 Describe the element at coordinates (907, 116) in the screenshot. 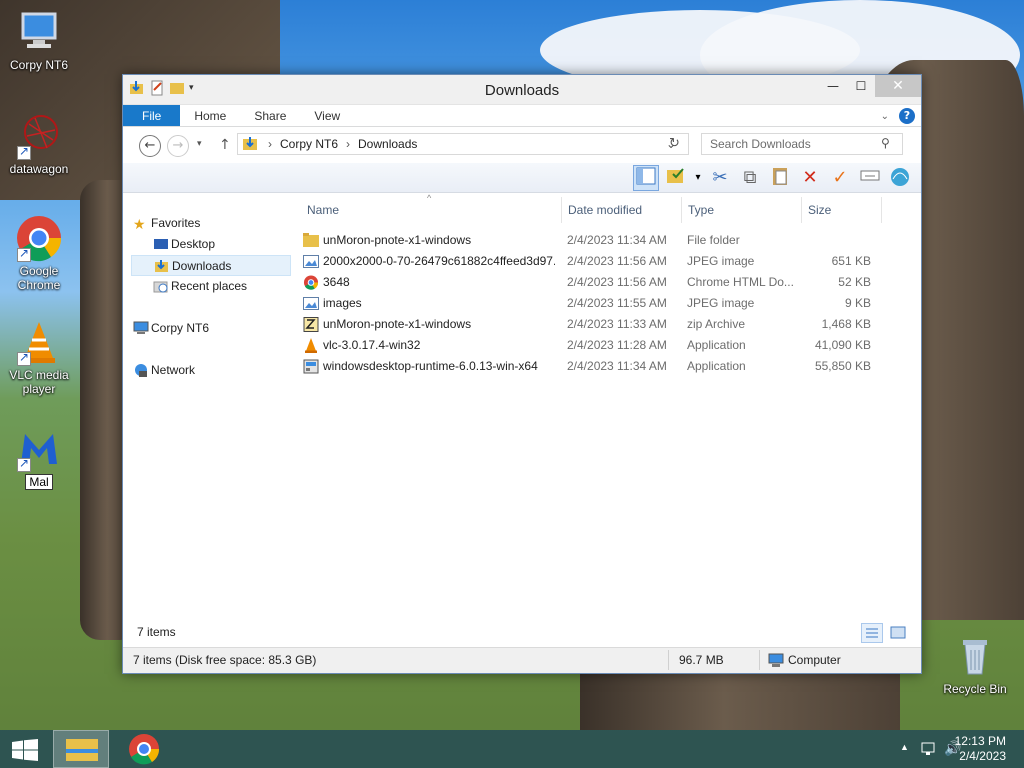

I see `help-icon: ?` at that location.